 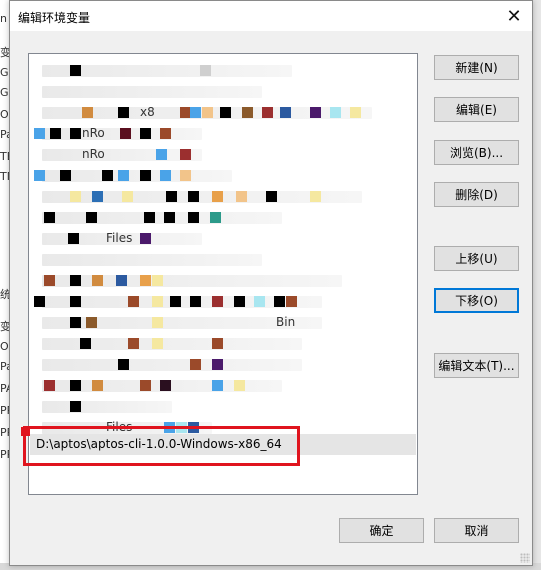 What do you see at coordinates (476, 258) in the screenshot?
I see `move-up-button: 上移(U)` at bounding box center [476, 258].